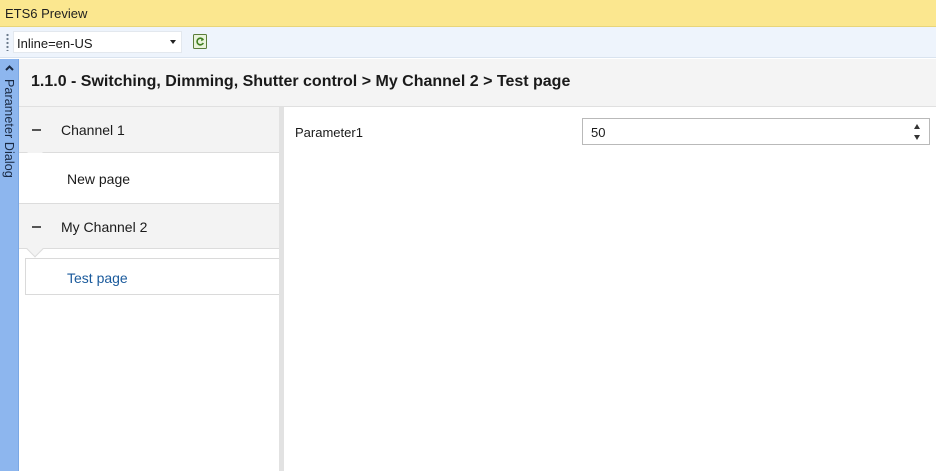  What do you see at coordinates (7, 42) in the screenshot?
I see `toolbar-grip-handle` at bounding box center [7, 42].